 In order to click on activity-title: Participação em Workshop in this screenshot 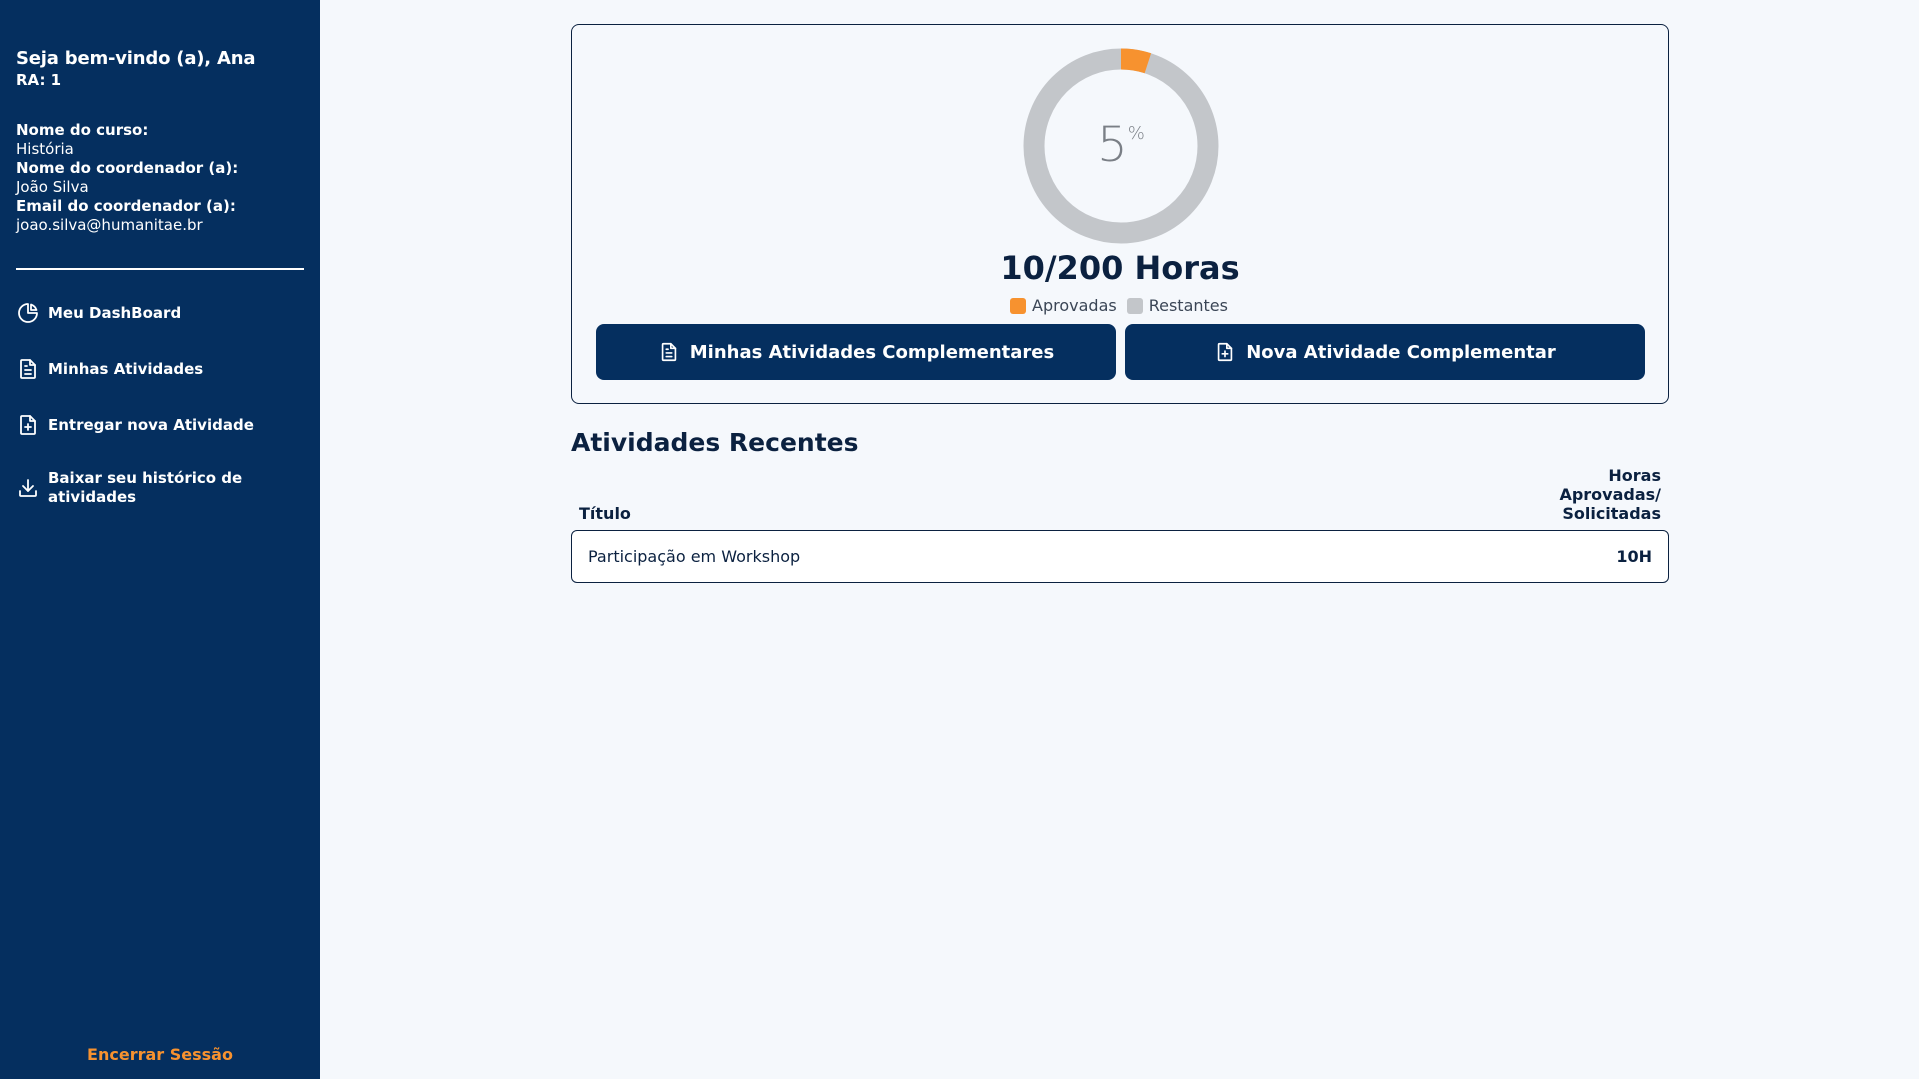, I will do `click(694, 556)`.